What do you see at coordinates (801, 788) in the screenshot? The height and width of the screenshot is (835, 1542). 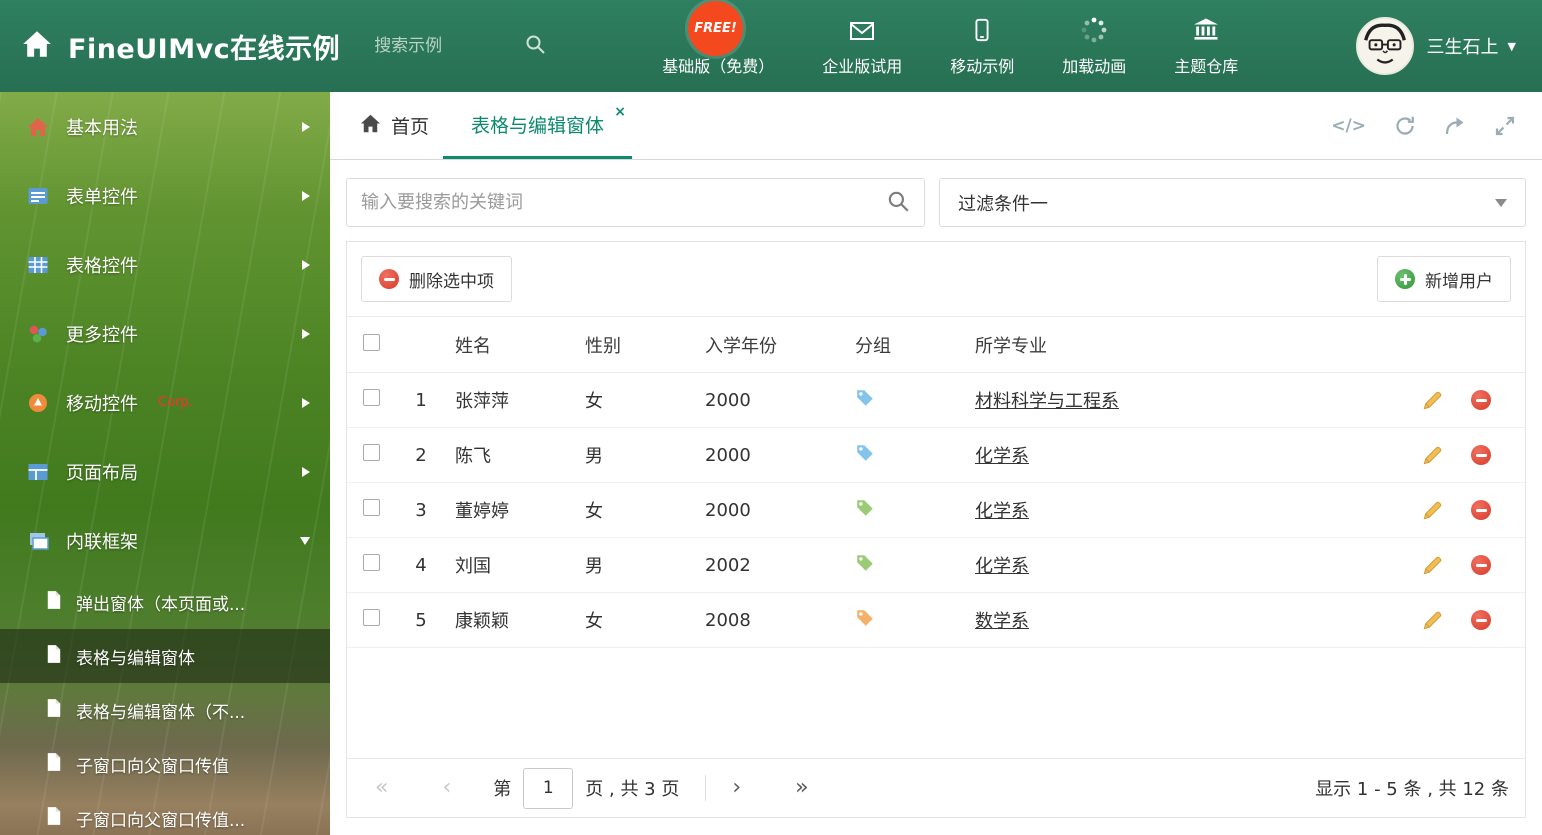 I see `last-page-button: »` at bounding box center [801, 788].